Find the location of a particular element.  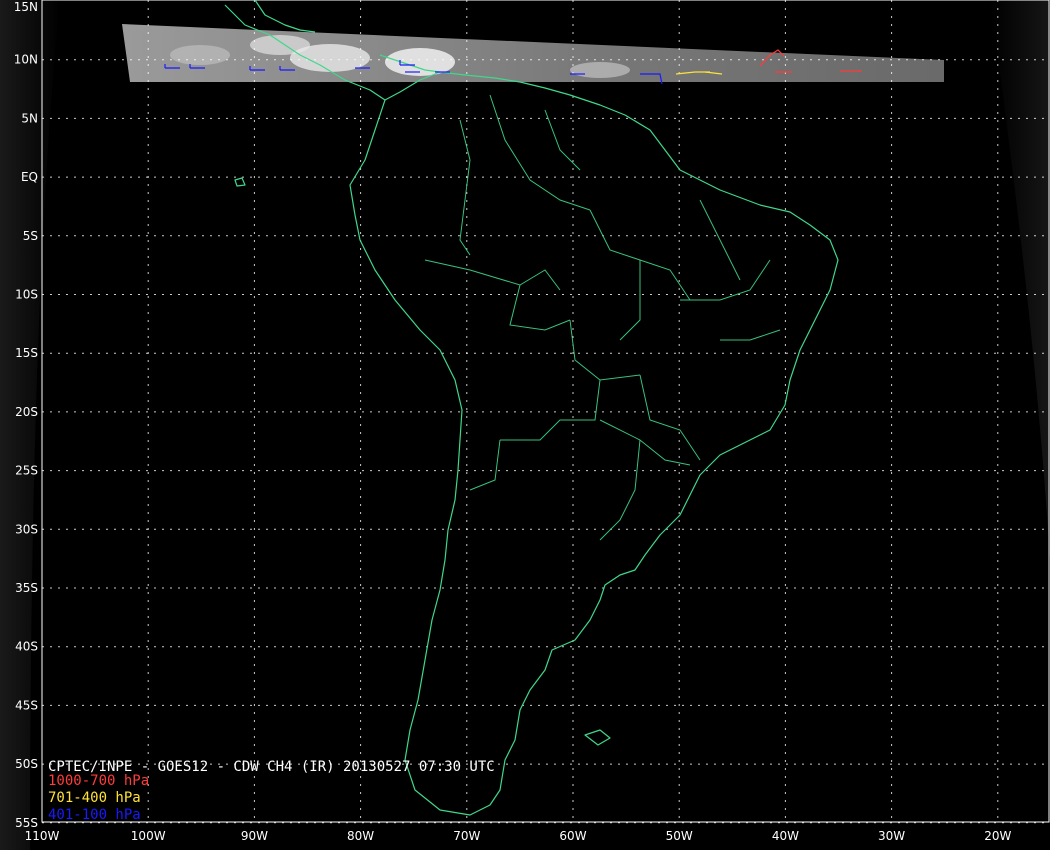

lat-label: 50S is located at coordinates (26, 764).